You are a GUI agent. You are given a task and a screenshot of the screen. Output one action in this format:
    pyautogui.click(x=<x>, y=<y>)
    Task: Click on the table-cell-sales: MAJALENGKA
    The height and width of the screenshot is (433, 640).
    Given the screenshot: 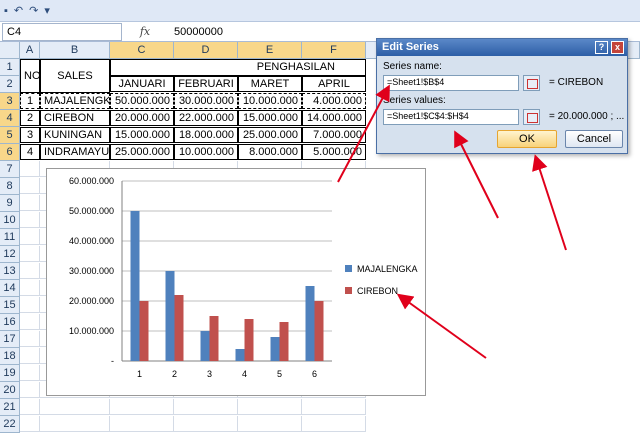 What is the action you would take?
    pyautogui.click(x=75, y=101)
    